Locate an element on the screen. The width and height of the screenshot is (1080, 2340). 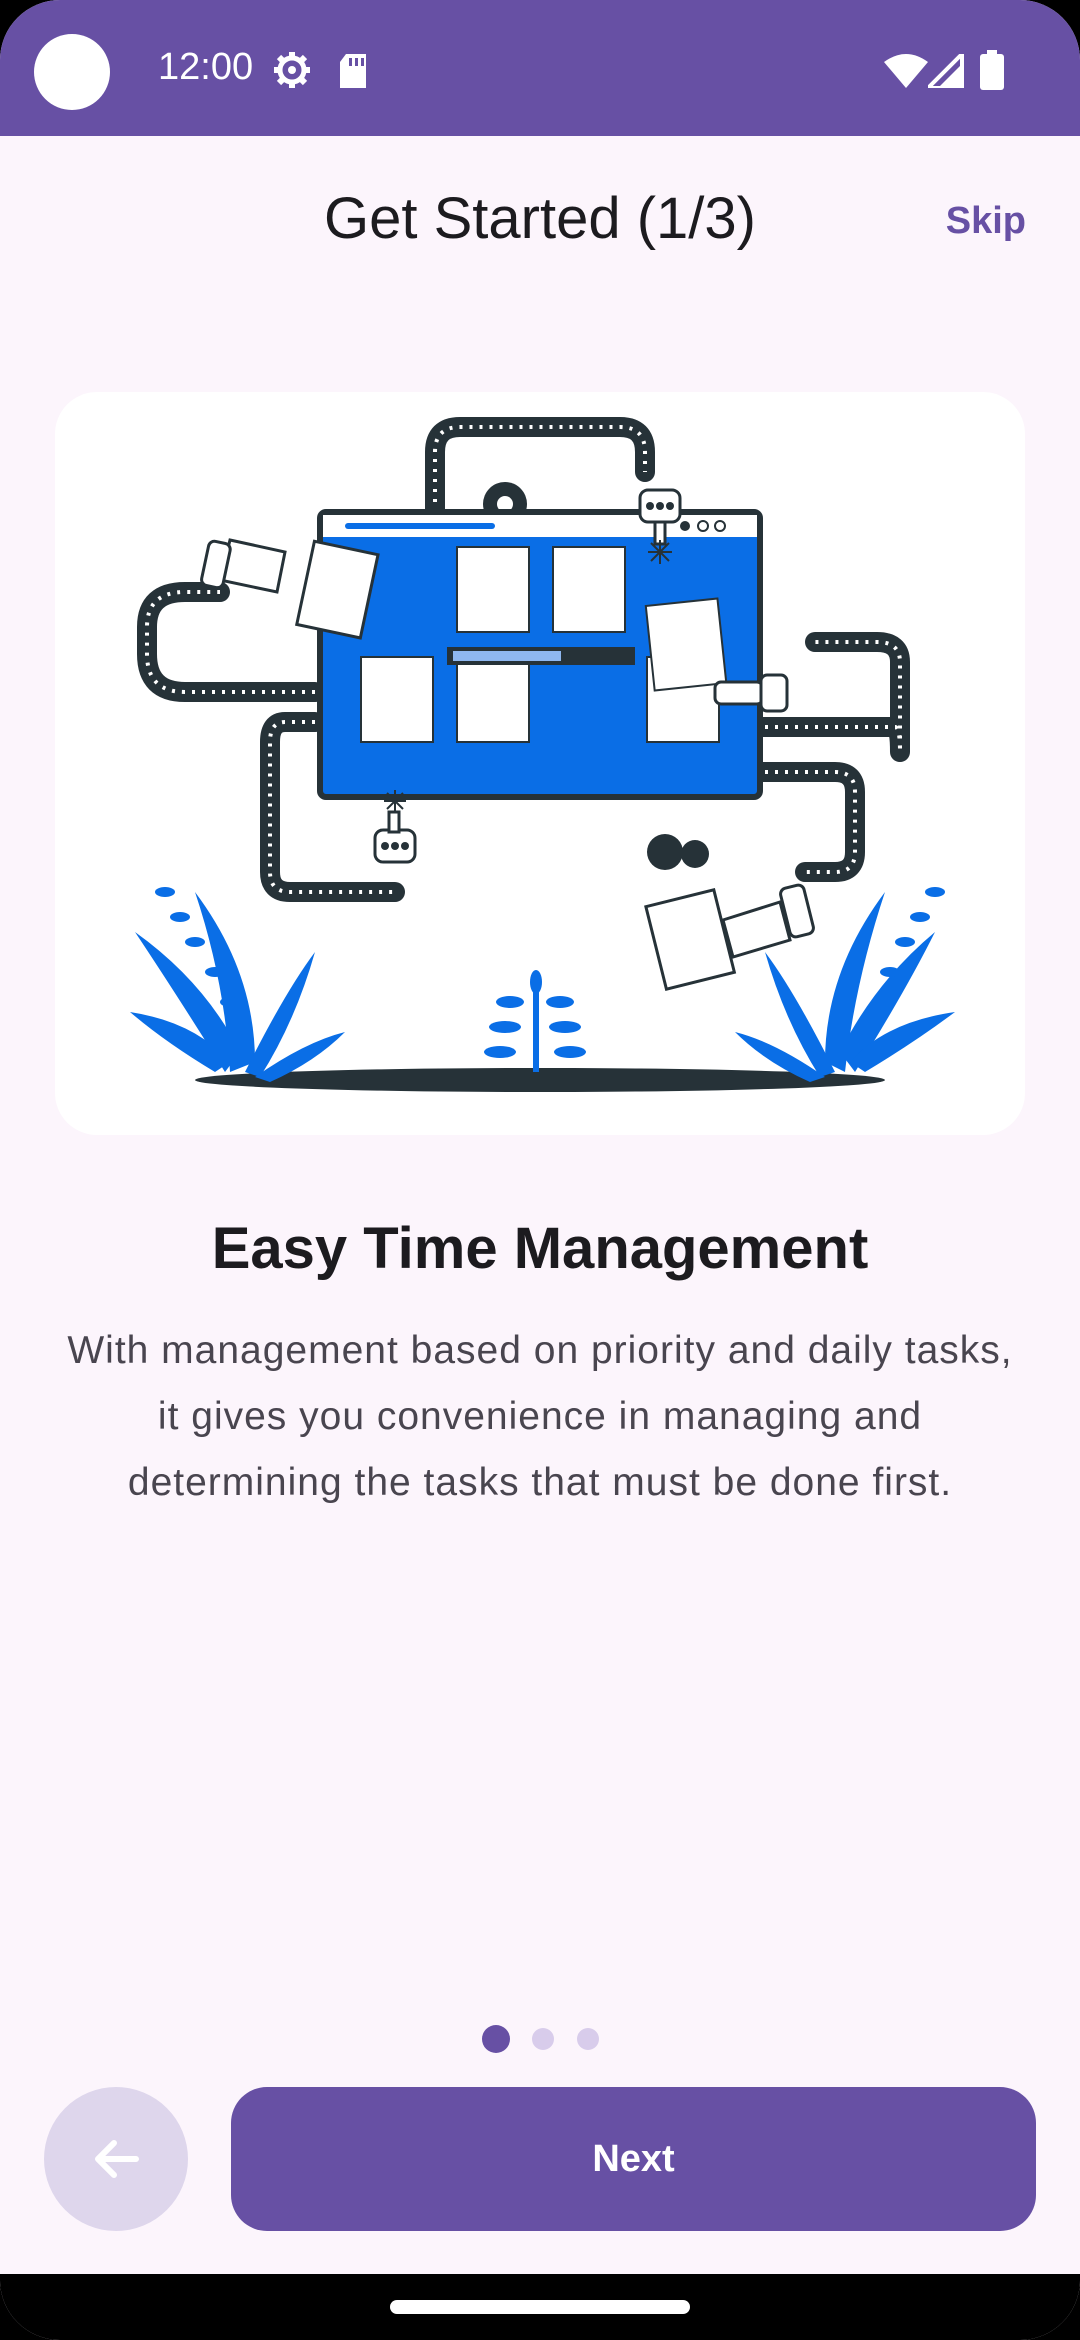
page-indicator is located at coordinates (540, 2040).